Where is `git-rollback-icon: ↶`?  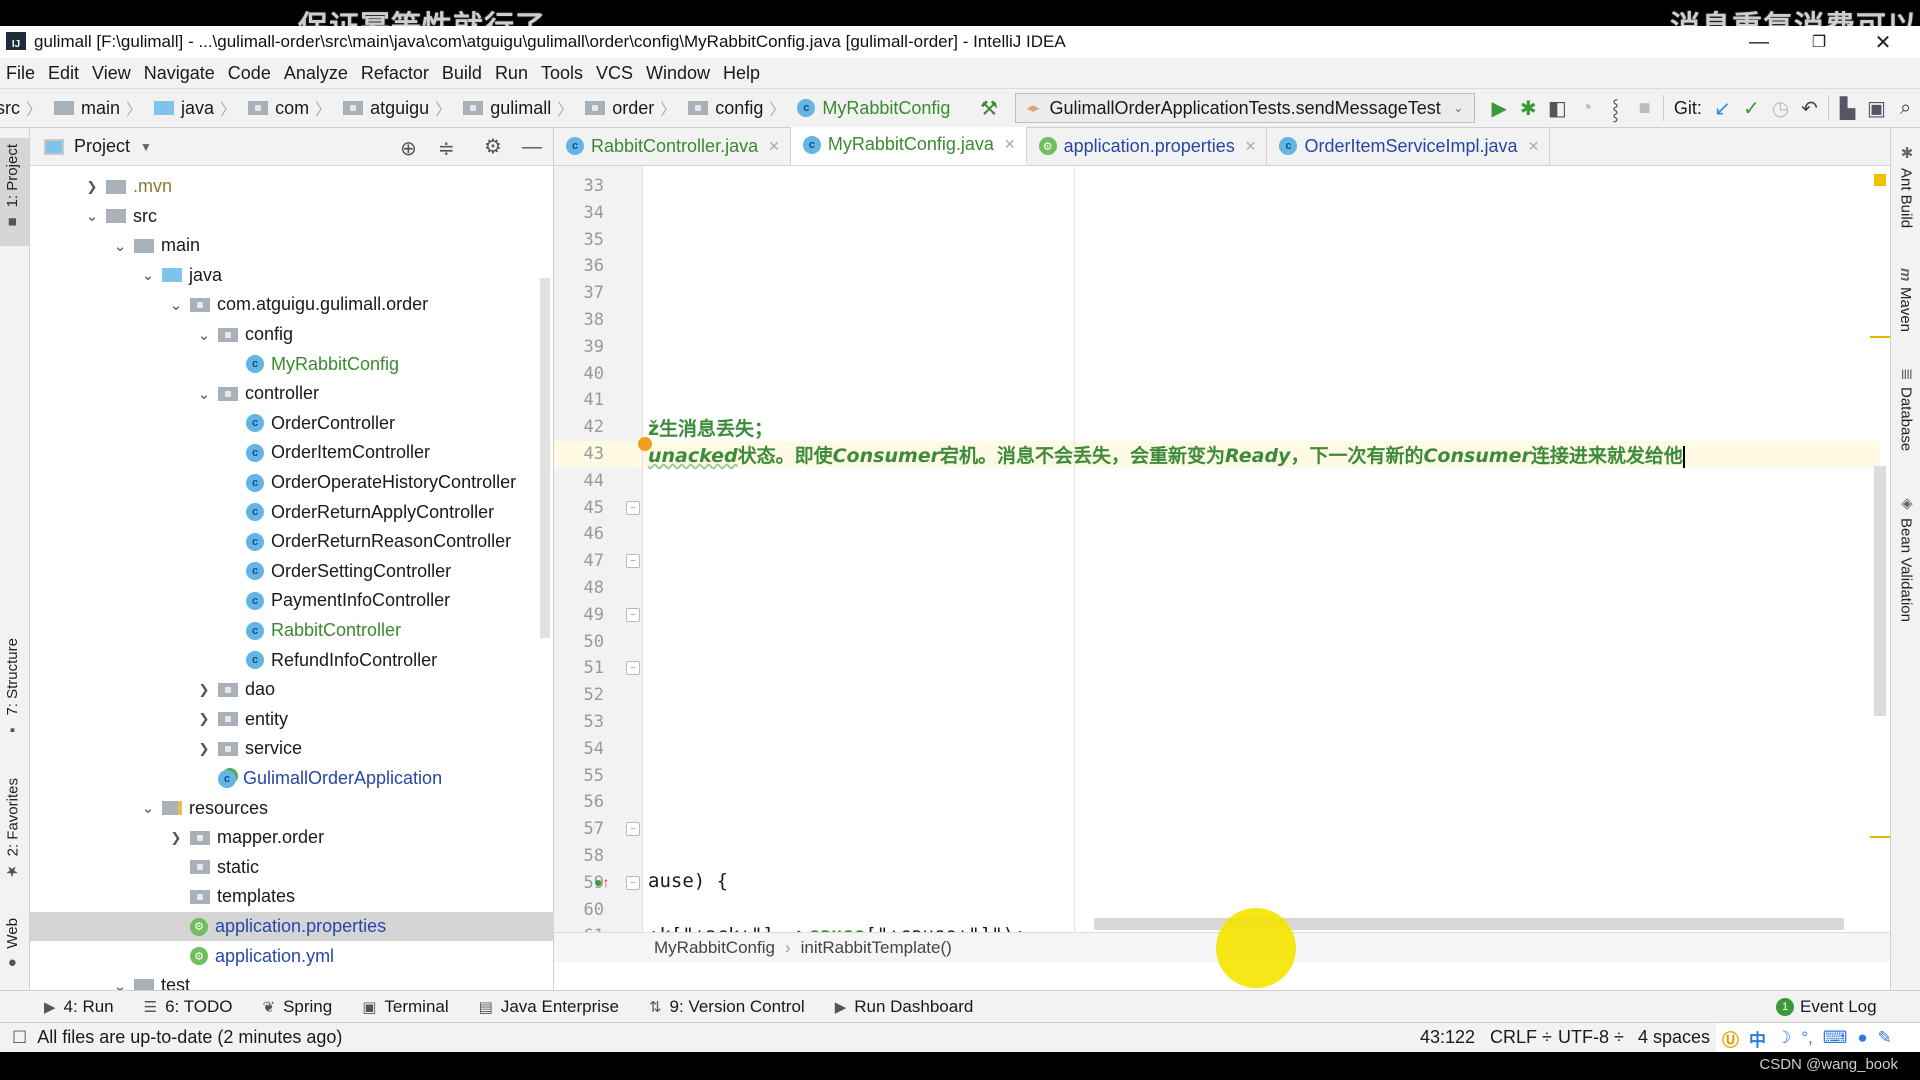
git-rollback-icon: ↶ is located at coordinates (1809, 108).